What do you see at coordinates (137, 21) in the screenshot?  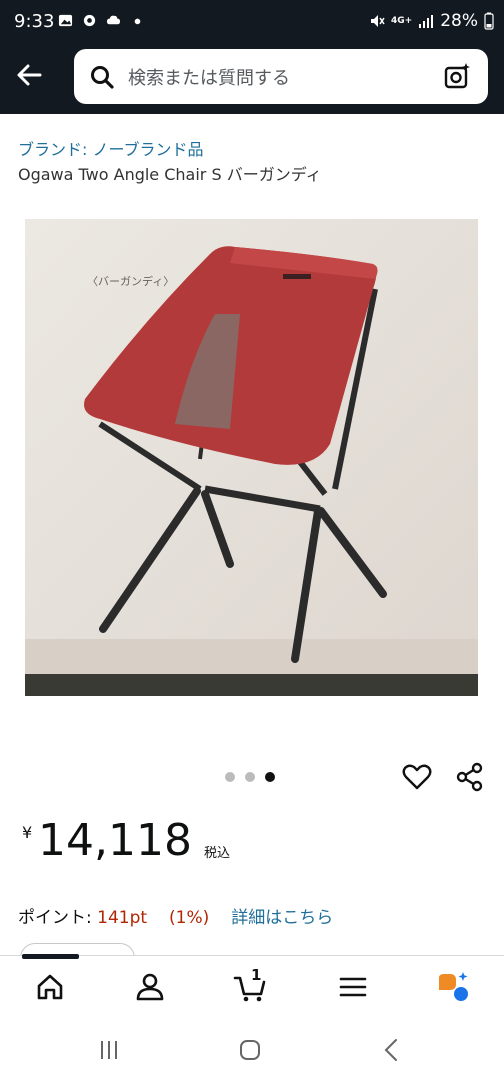 I see `dot-icon` at bounding box center [137, 21].